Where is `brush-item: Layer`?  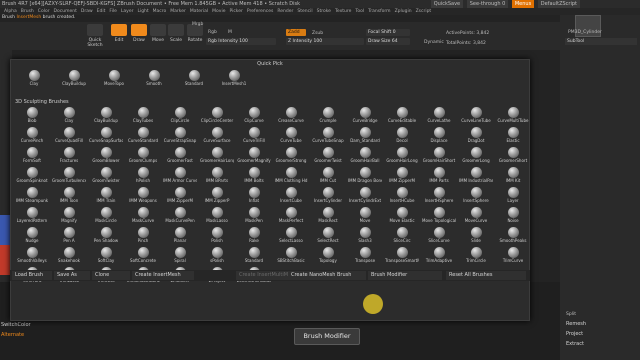 brush-item: Layer is located at coordinates (513, 197).